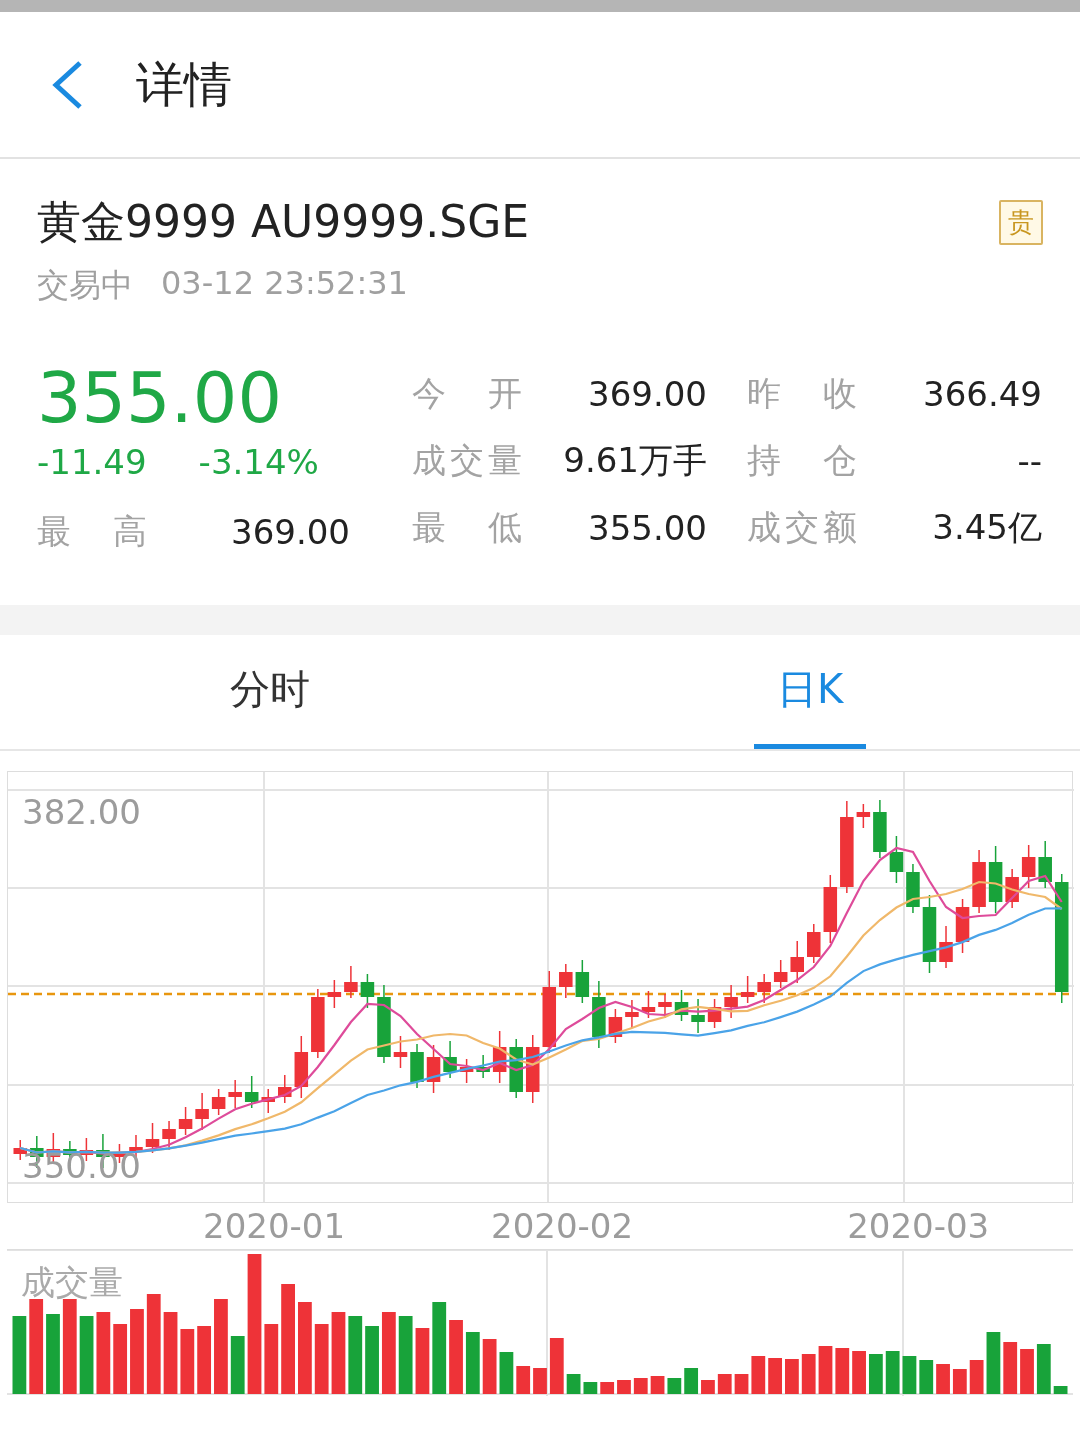  Describe the element at coordinates (802, 527) in the screenshot. I see `stat-label: 成交额` at that location.